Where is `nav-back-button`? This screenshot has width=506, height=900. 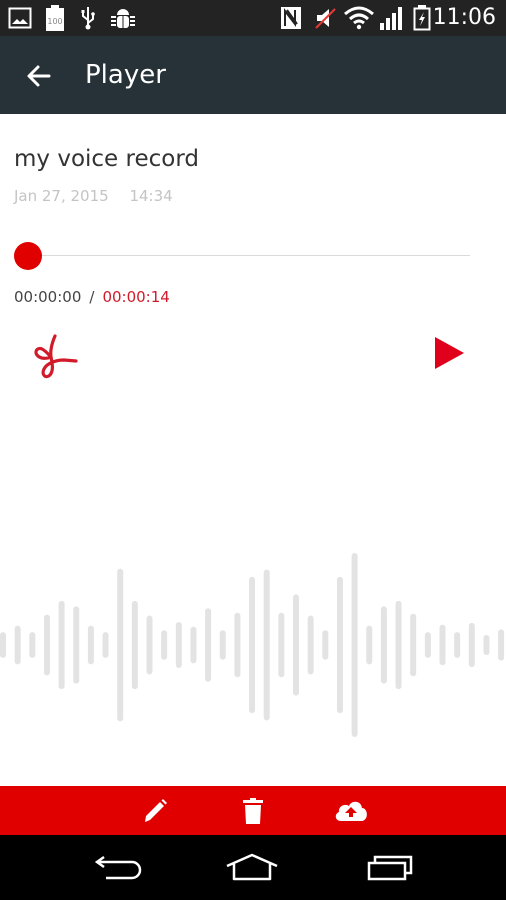 nav-back-button is located at coordinates (116, 867).